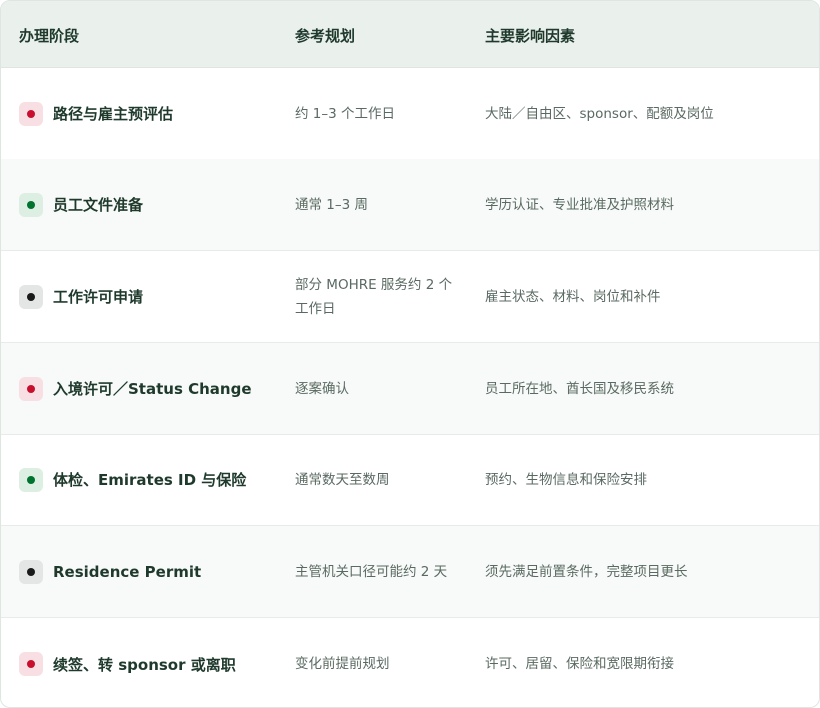 This screenshot has height=708, width=820. I want to click on plan-cell: 逐案确认, so click(322, 388).